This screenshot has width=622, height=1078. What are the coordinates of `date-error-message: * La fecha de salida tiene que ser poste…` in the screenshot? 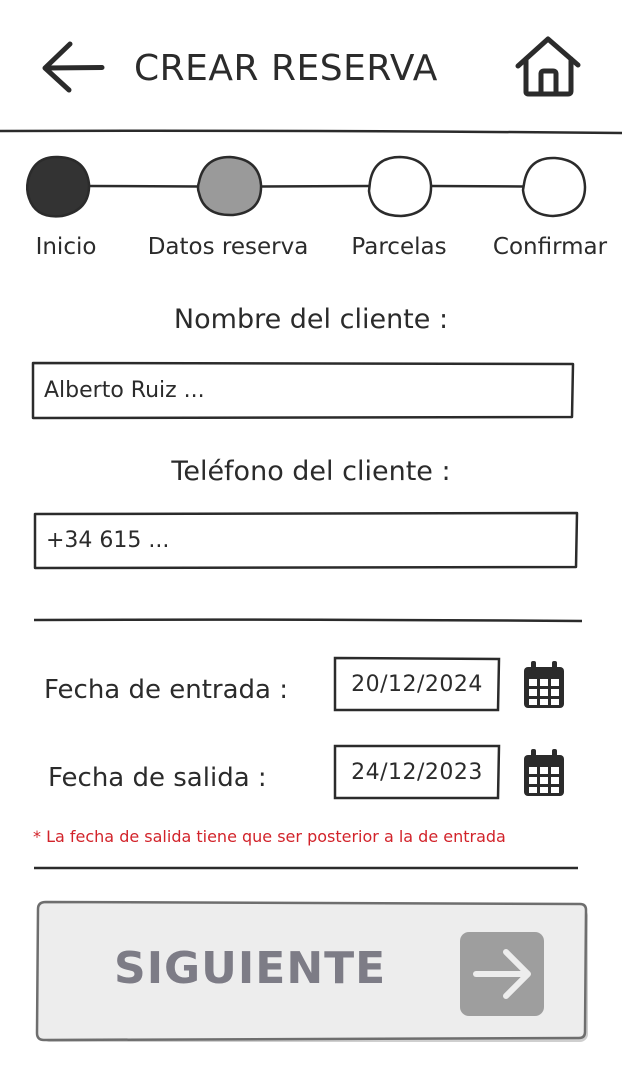 It's located at (269, 836).